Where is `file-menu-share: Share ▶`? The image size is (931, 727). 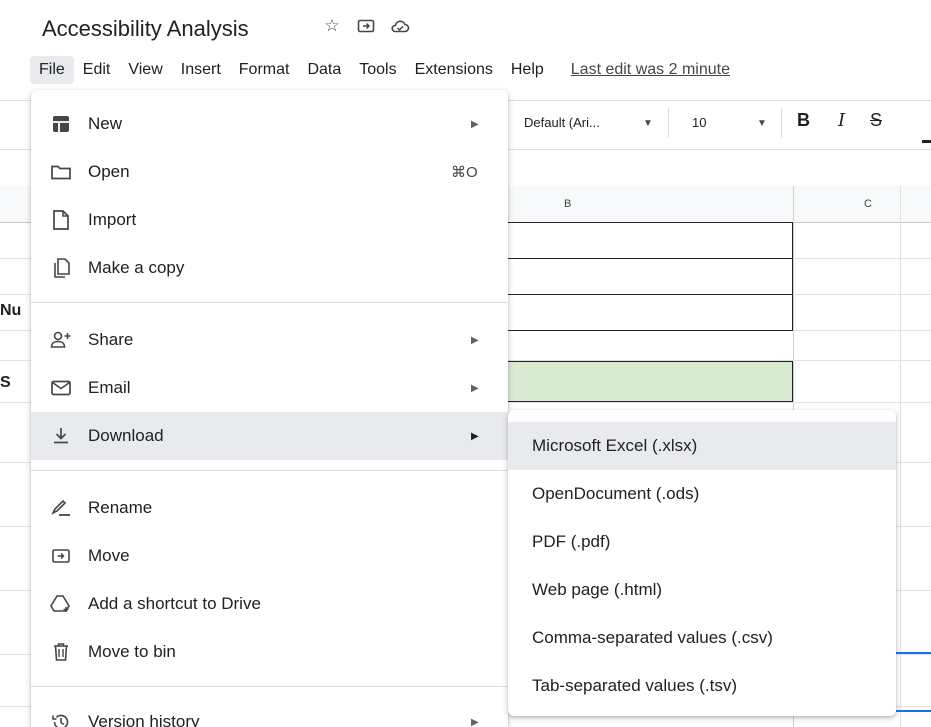 file-menu-share: Share ▶ is located at coordinates (269, 340).